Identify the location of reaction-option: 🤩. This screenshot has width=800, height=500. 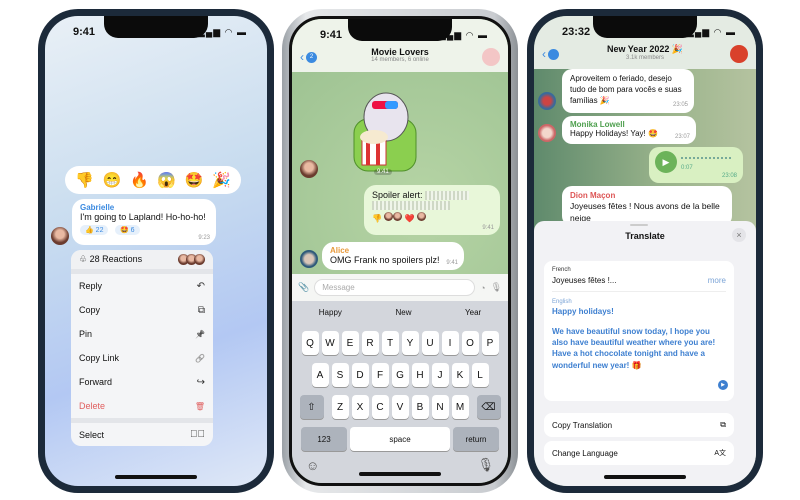
(194, 180).